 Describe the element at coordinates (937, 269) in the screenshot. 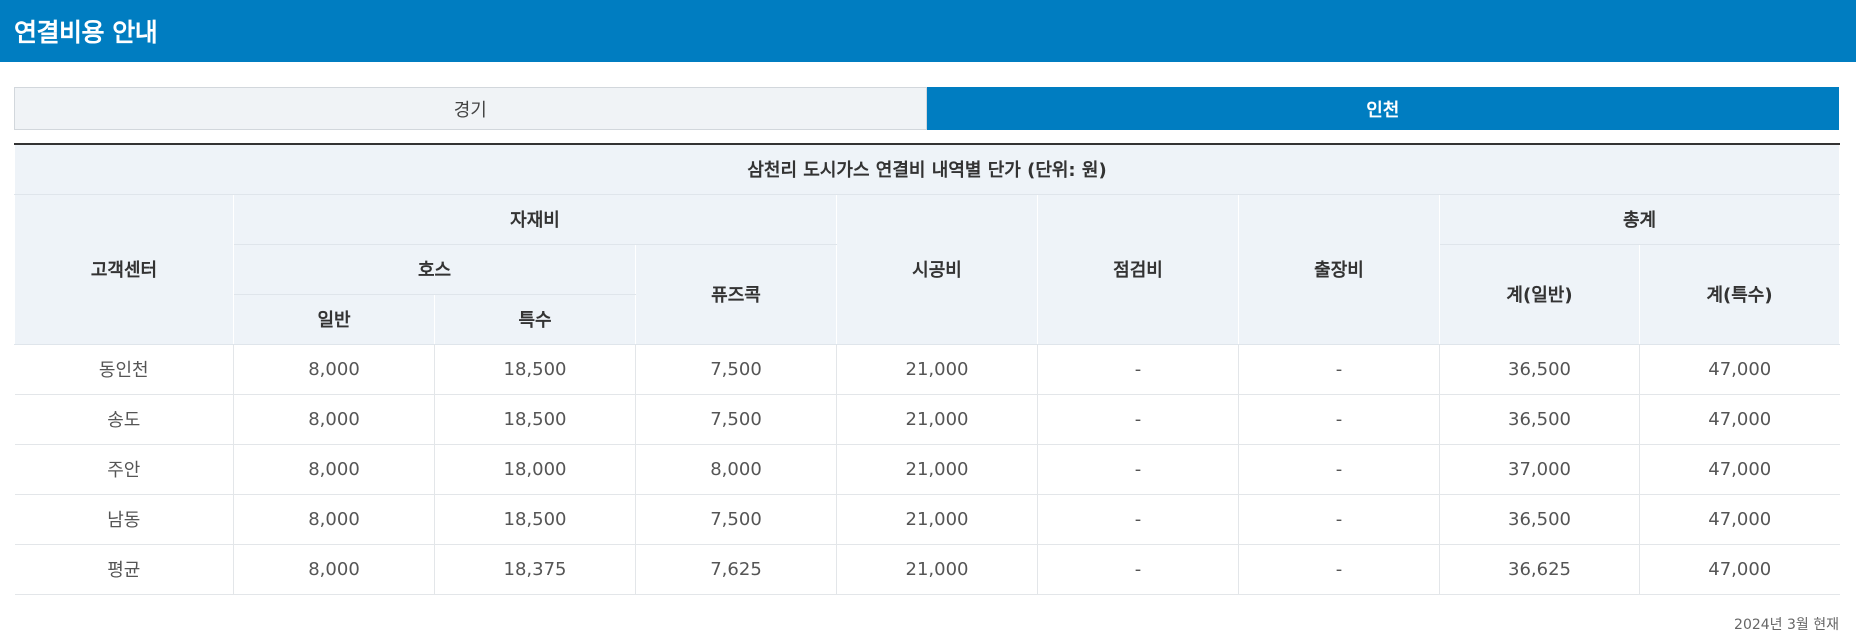

I see `header-construction: 시공비` at that location.